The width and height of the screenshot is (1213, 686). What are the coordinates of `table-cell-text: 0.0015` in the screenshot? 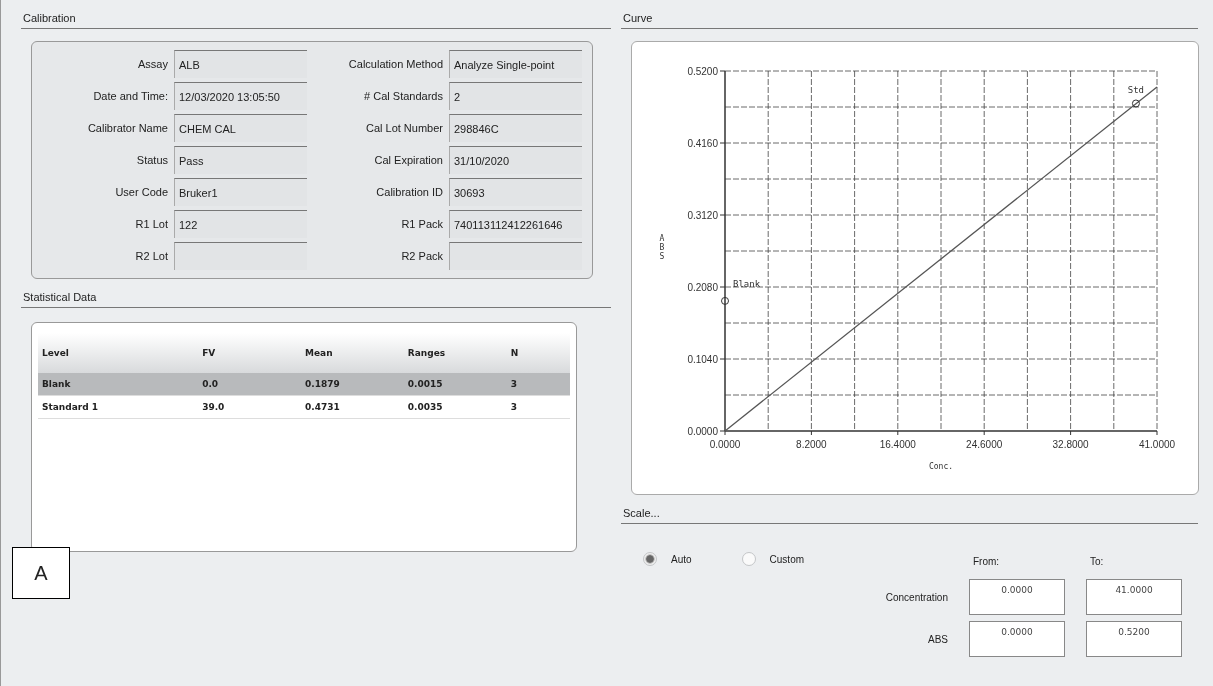 It's located at (425, 384).